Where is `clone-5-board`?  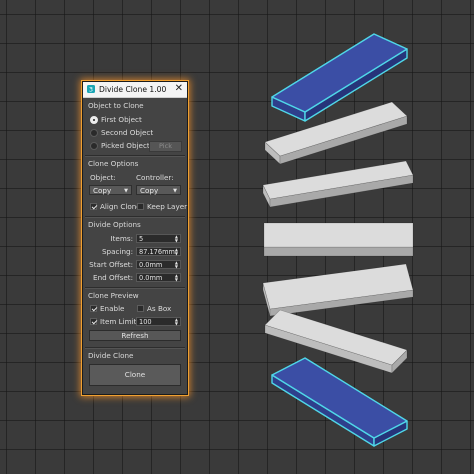
clone-5-board is located at coordinates (336, 341).